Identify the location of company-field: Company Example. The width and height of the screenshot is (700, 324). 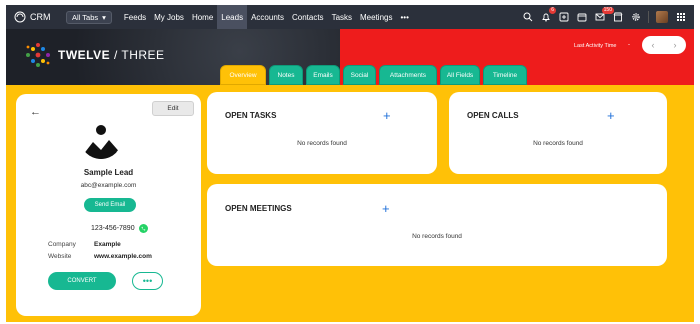
(84, 244).